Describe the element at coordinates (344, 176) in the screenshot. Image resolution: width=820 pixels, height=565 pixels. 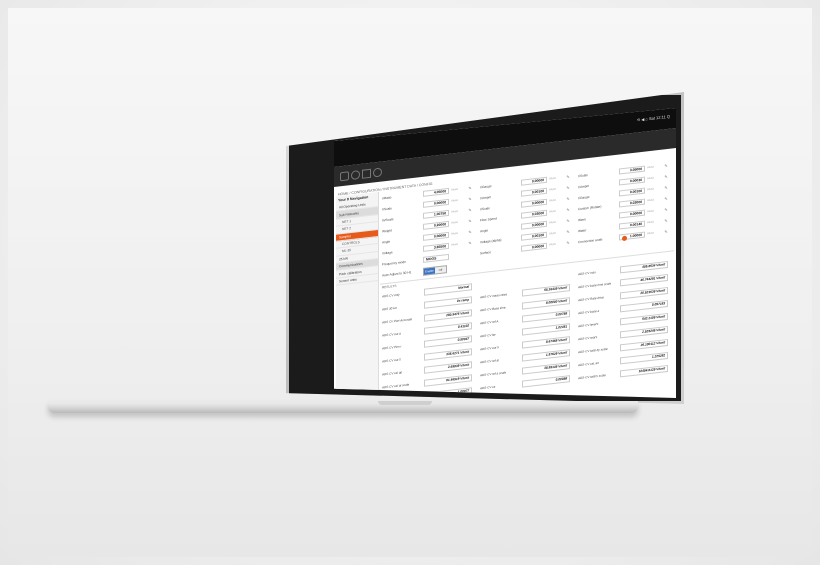
I see `home-icon` at that location.